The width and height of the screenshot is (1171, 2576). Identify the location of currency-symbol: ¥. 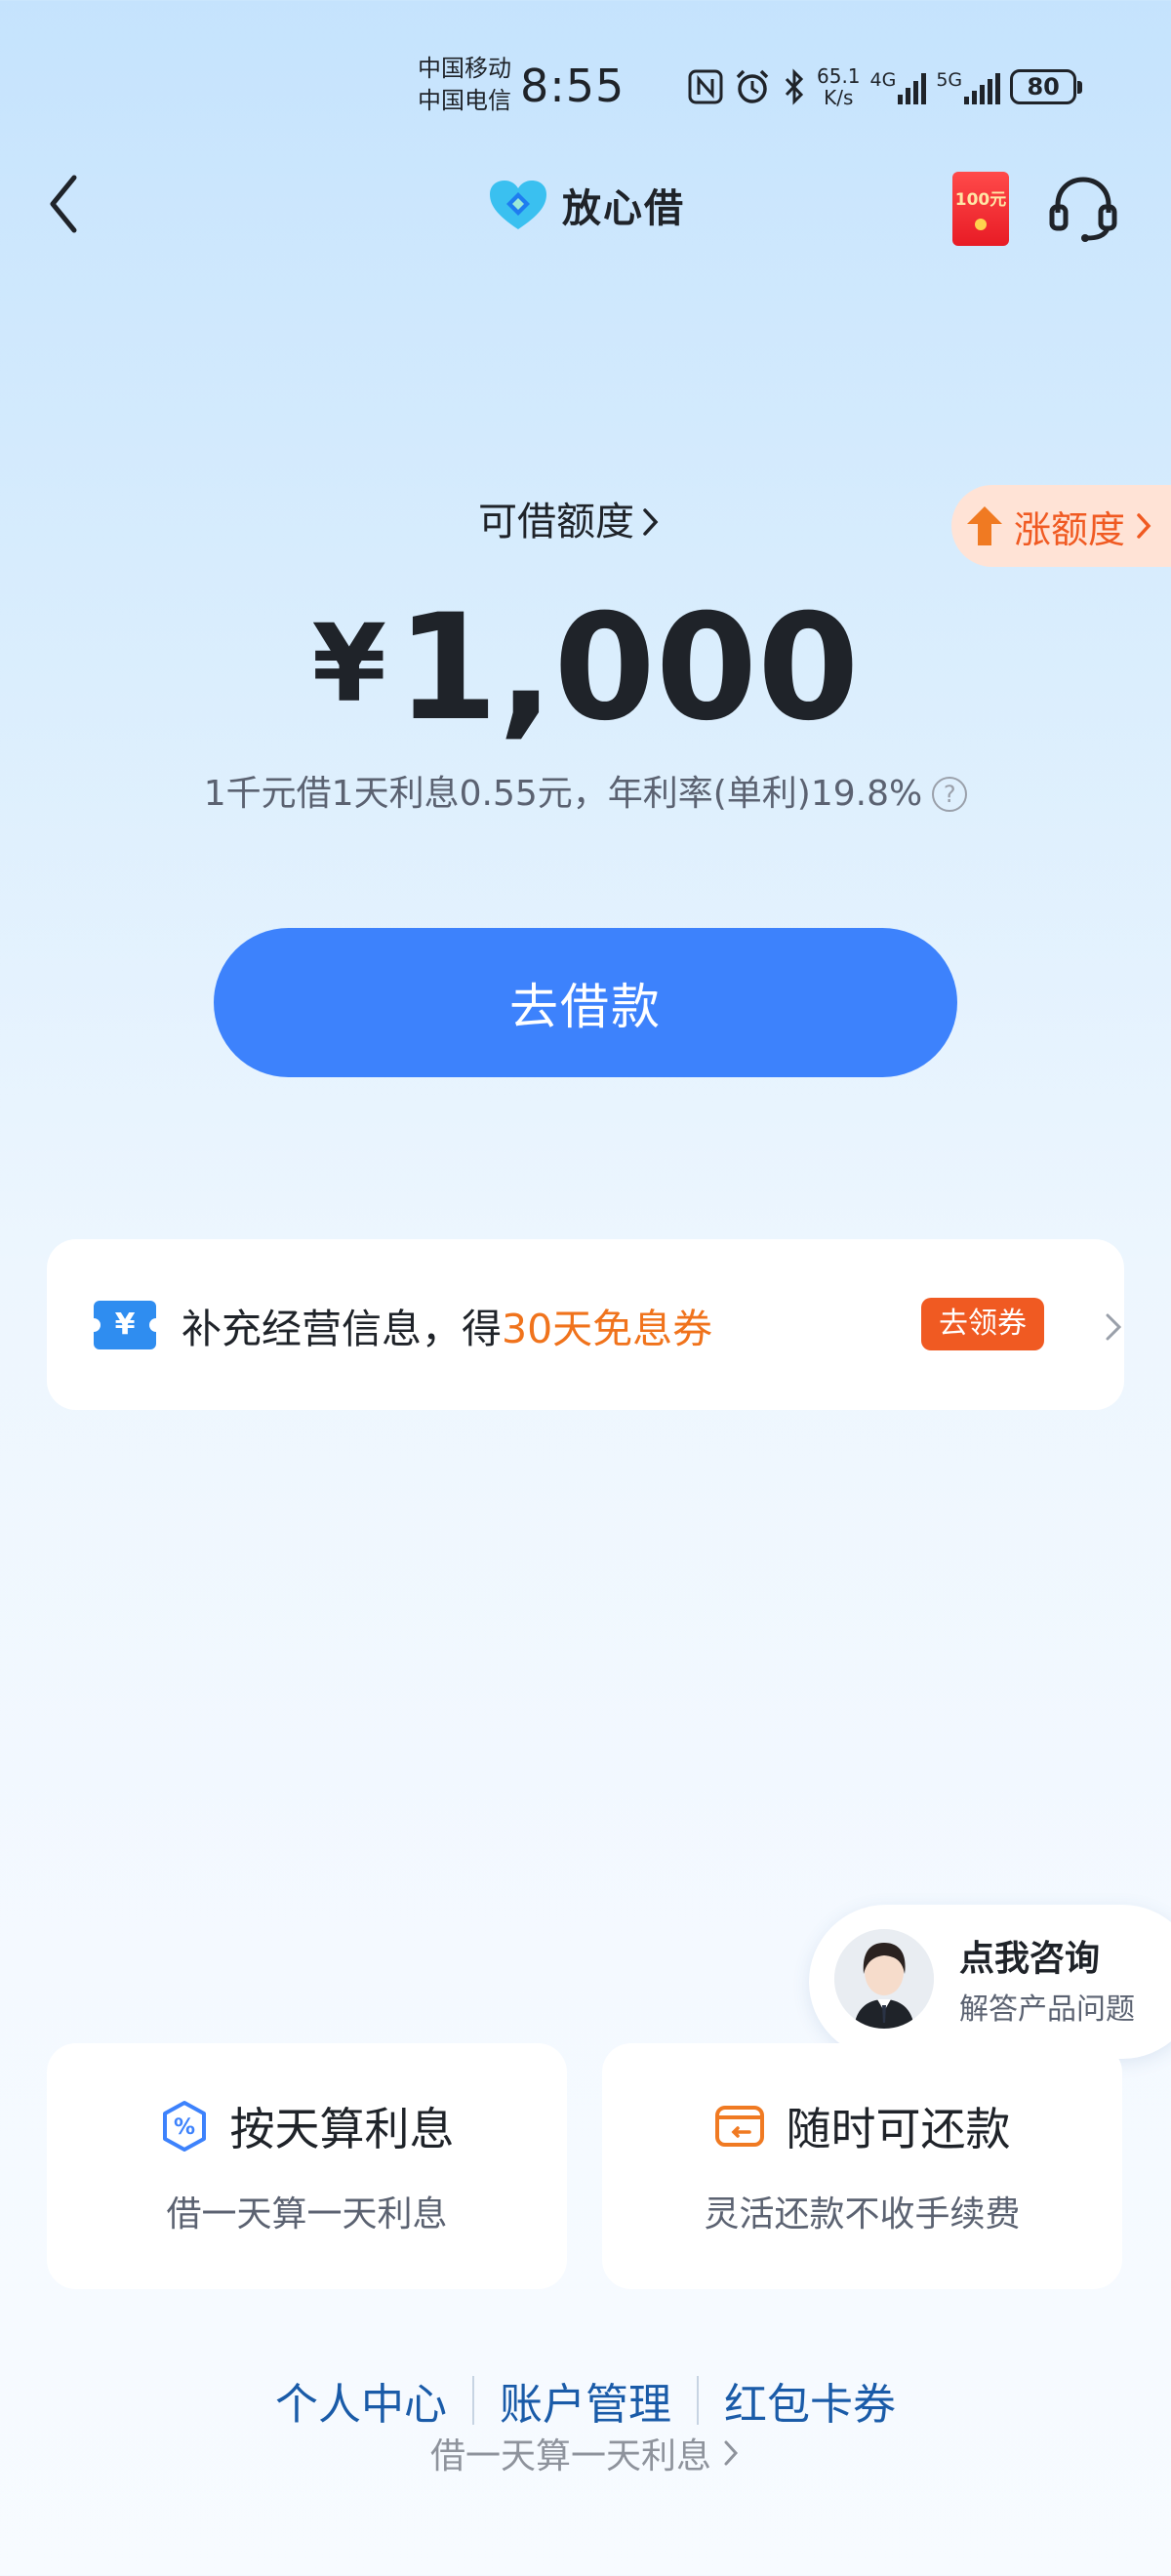
(349, 663).